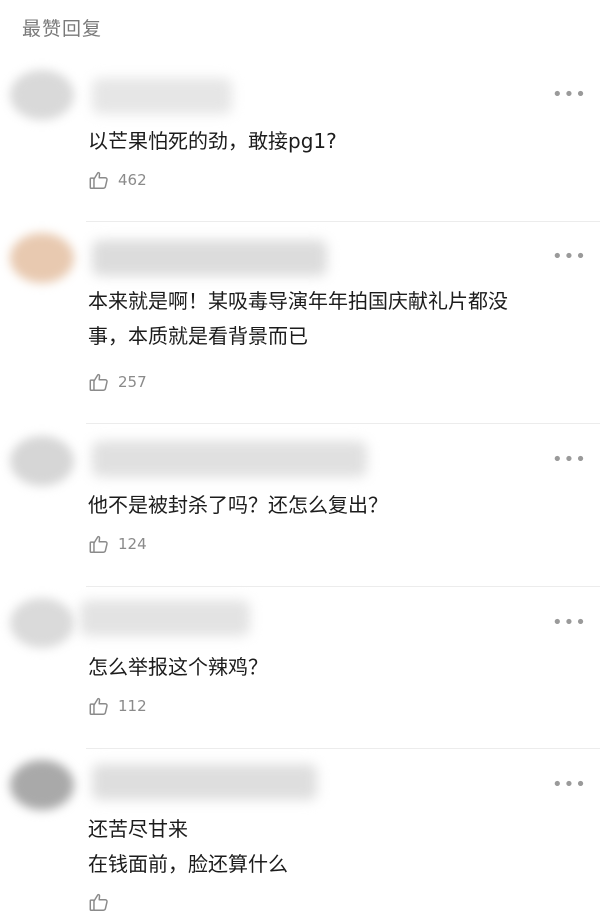 The image size is (600, 914). Describe the element at coordinates (238, 505) in the screenshot. I see `comment-text: 他不是被封杀了吗？还怎么复出？` at that location.